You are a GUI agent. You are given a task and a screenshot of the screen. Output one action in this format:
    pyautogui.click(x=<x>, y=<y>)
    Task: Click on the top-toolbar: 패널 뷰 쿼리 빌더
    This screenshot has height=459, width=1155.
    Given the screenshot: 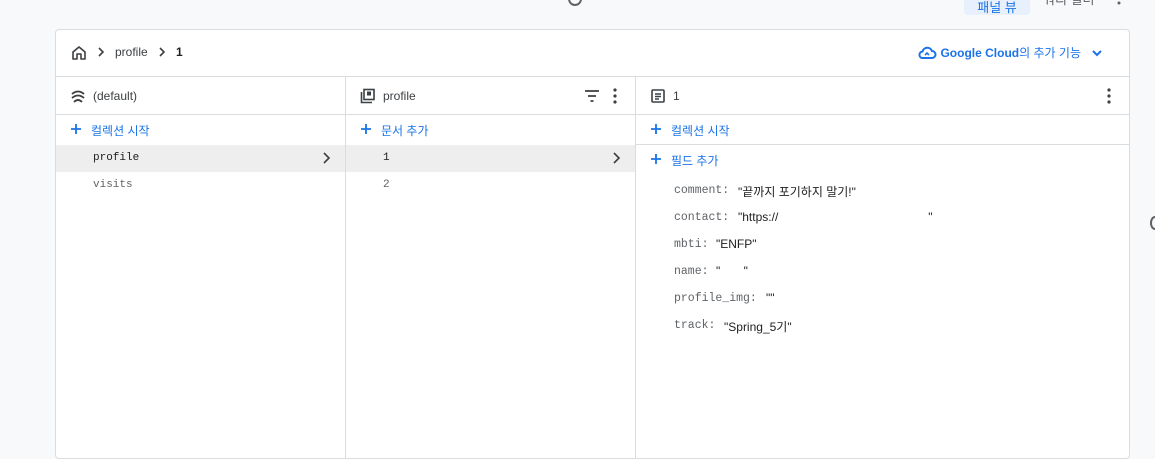 What is the action you would take?
    pyautogui.click(x=577, y=11)
    